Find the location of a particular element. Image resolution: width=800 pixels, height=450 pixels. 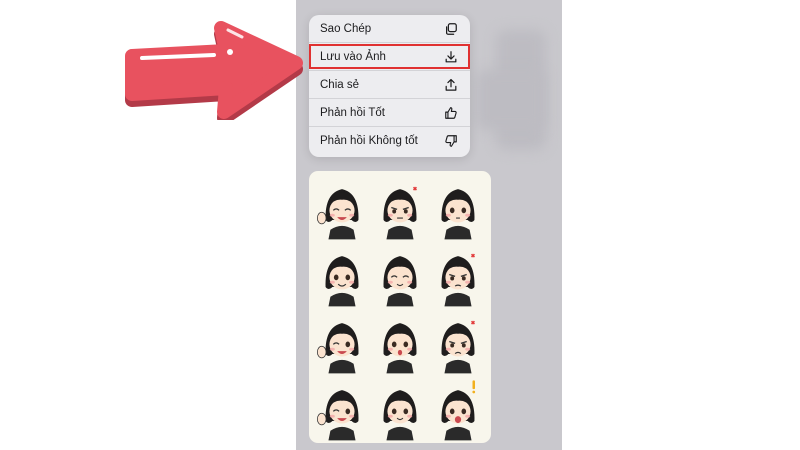

menu-item-good-feedback: Phản hồi Tốt is located at coordinates (389, 113).